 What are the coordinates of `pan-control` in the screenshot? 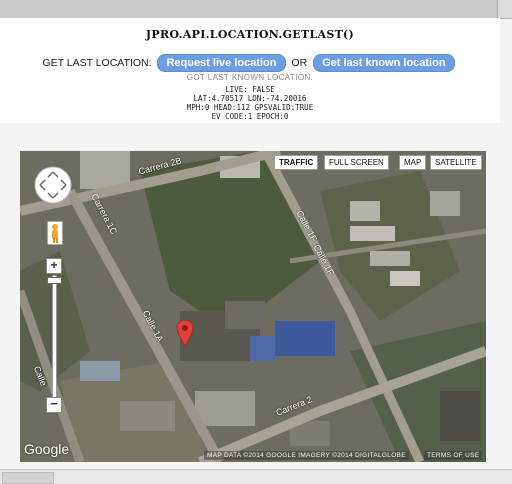 It's located at (53, 185).